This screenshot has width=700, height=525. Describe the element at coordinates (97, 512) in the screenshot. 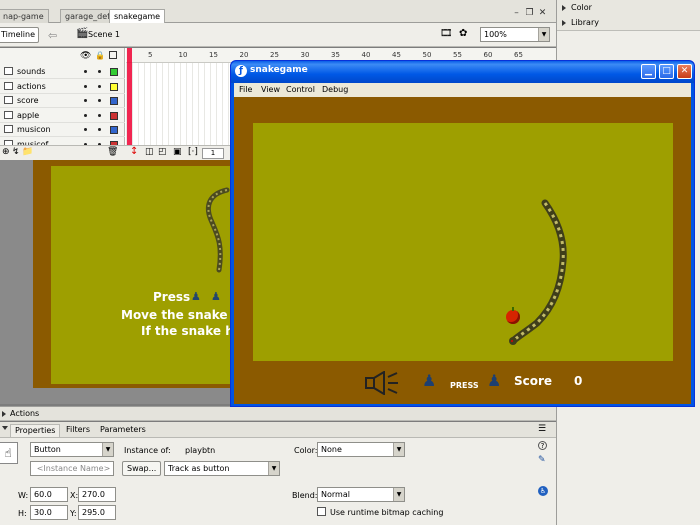

I see `y-field: 295.0` at that location.